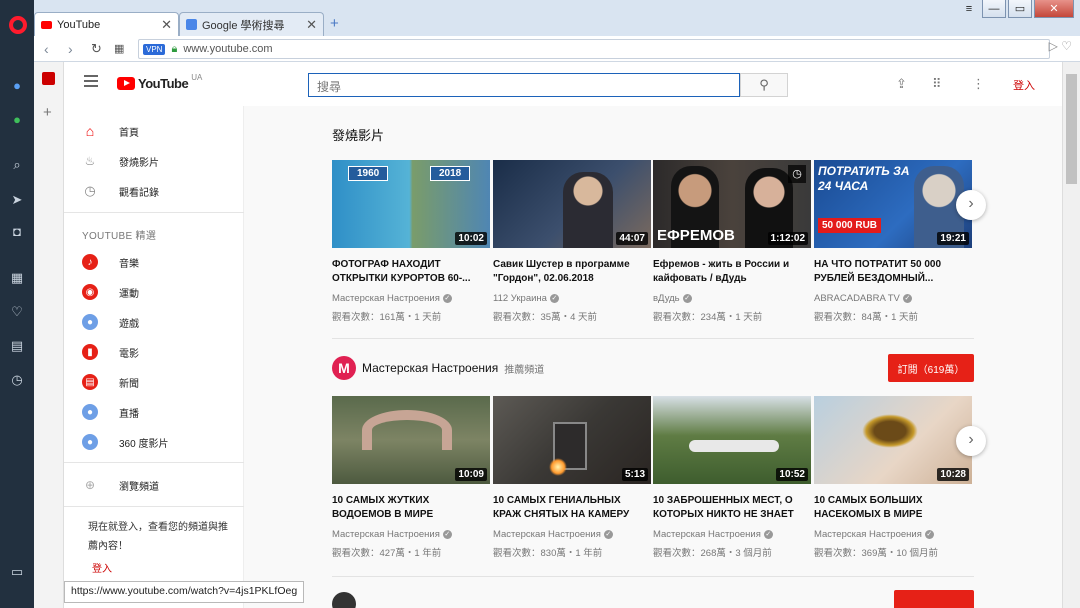 The image size is (1080, 608). Describe the element at coordinates (154, 292) in the screenshot. I see `guide-item-sports: ◉ 運動` at that location.